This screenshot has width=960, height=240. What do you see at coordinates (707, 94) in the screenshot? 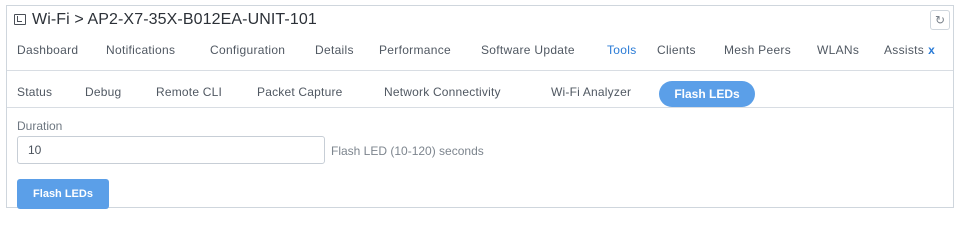
I see `subtab-flash-leds: Flash LEDs` at bounding box center [707, 94].